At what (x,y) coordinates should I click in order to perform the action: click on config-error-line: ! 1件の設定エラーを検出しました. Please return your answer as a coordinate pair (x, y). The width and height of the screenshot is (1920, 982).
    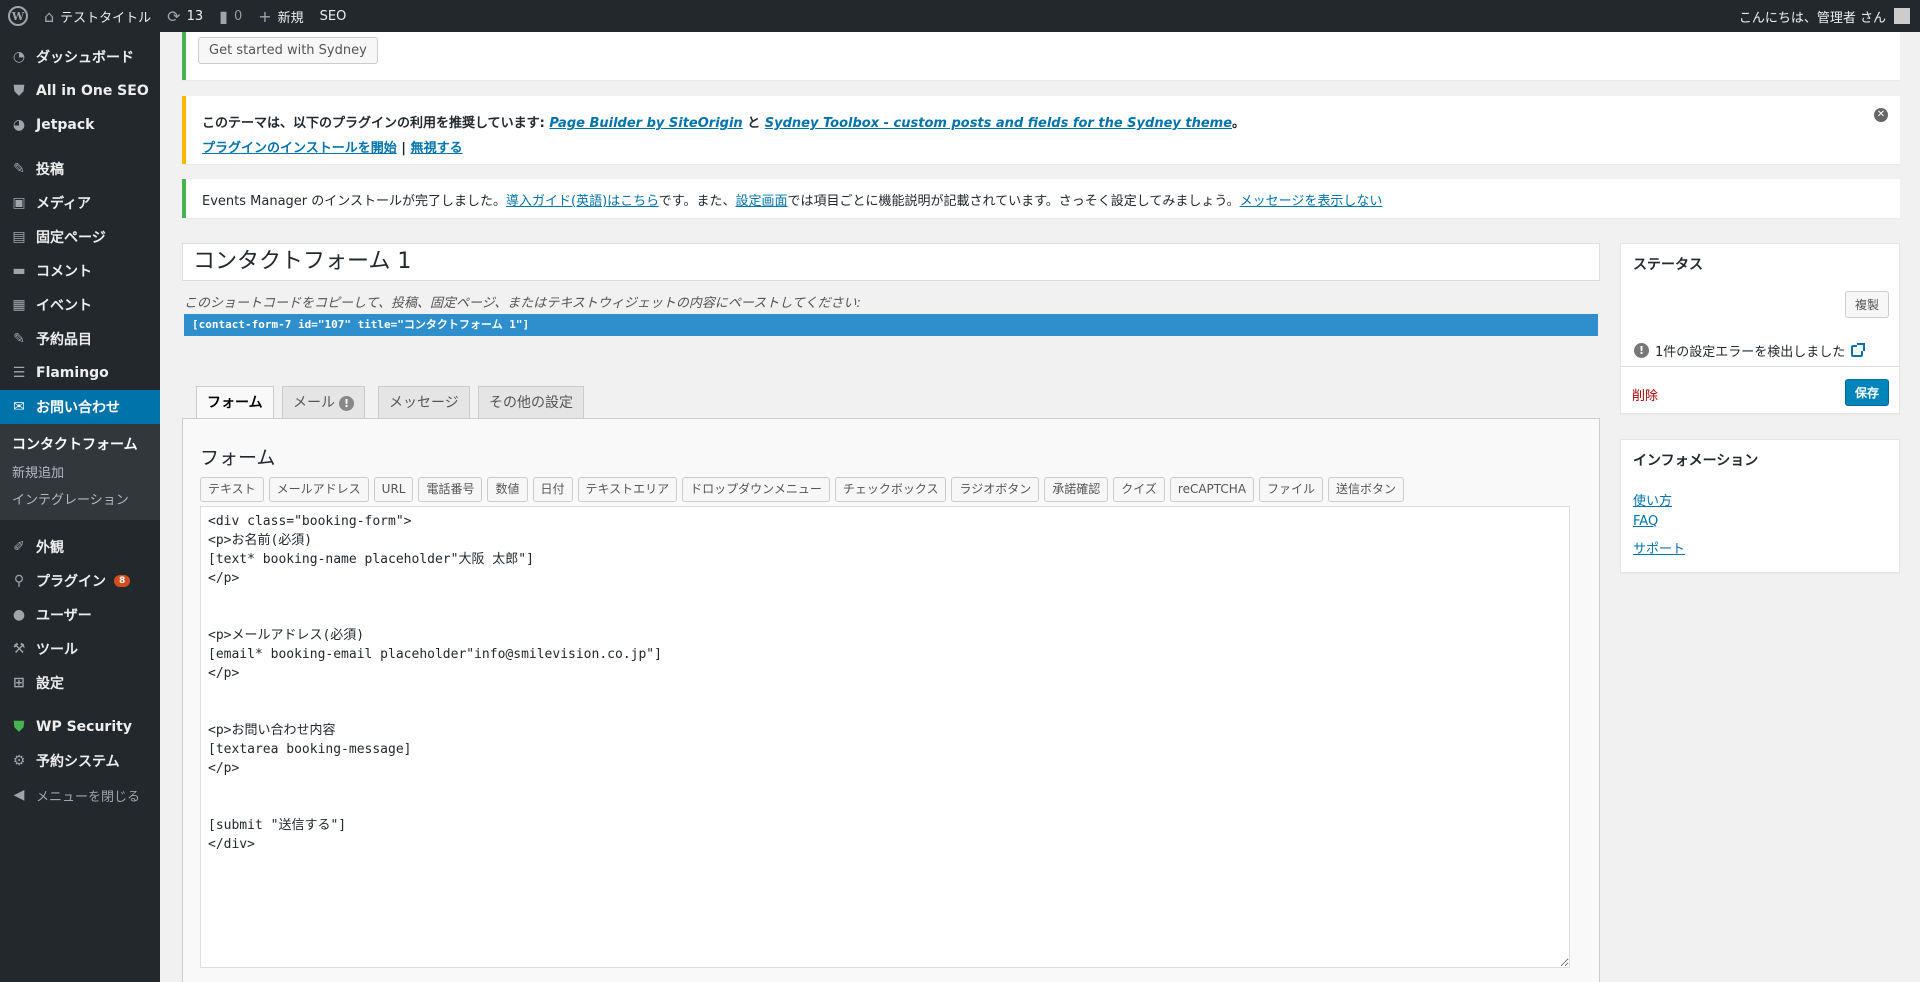
    Looking at the image, I should click on (1750, 350).